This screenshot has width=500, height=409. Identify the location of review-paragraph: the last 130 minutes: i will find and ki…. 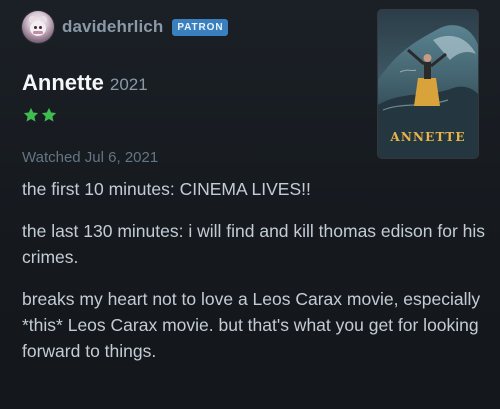
(254, 244).